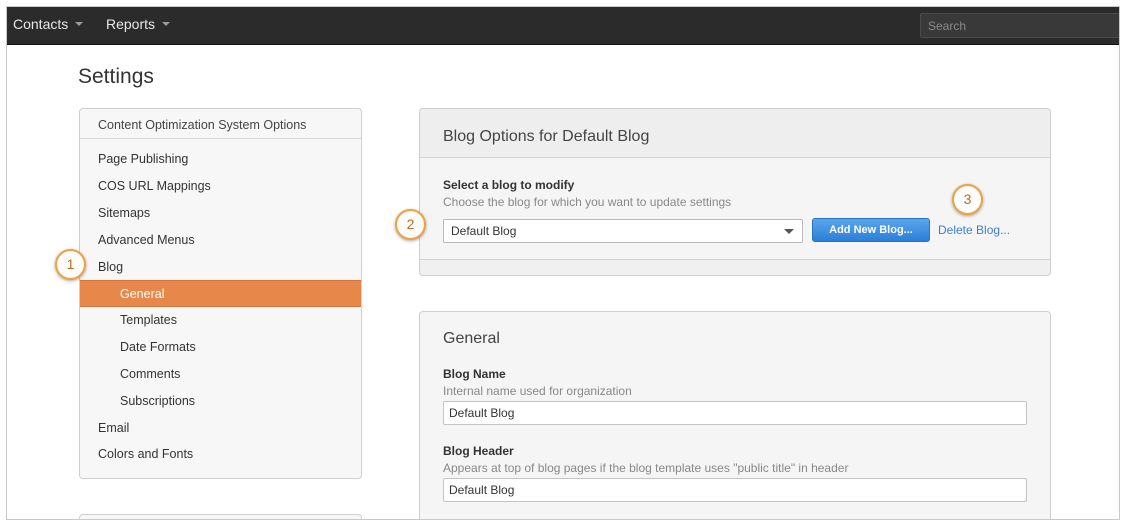 Image resolution: width=1127 pixels, height=525 pixels. I want to click on panel-footer, so click(735, 267).